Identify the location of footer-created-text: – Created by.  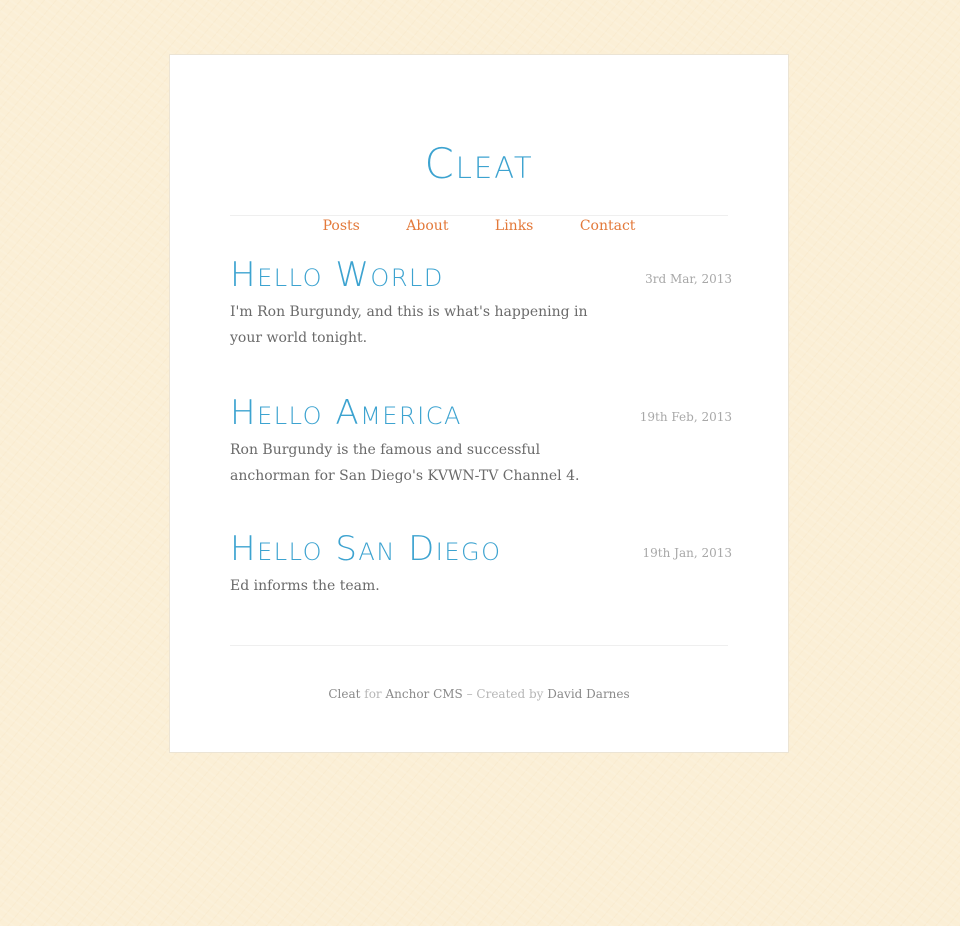
(505, 694).